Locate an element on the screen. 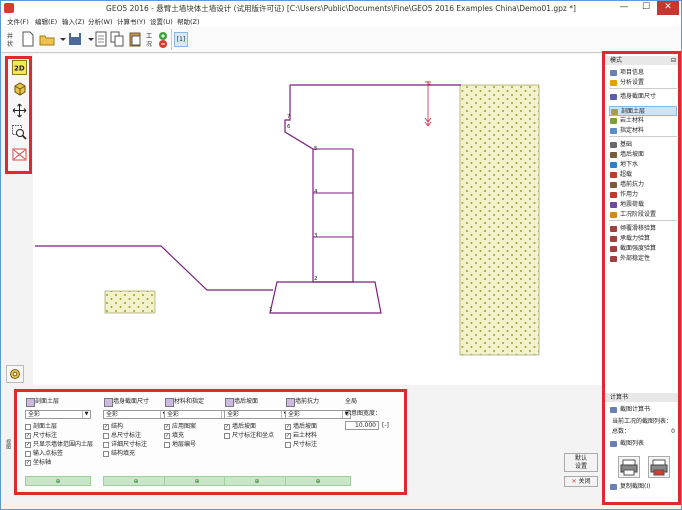 This screenshot has width=682, height=510. display-checkbox: ✓ 填充 is located at coordinates (174, 436).